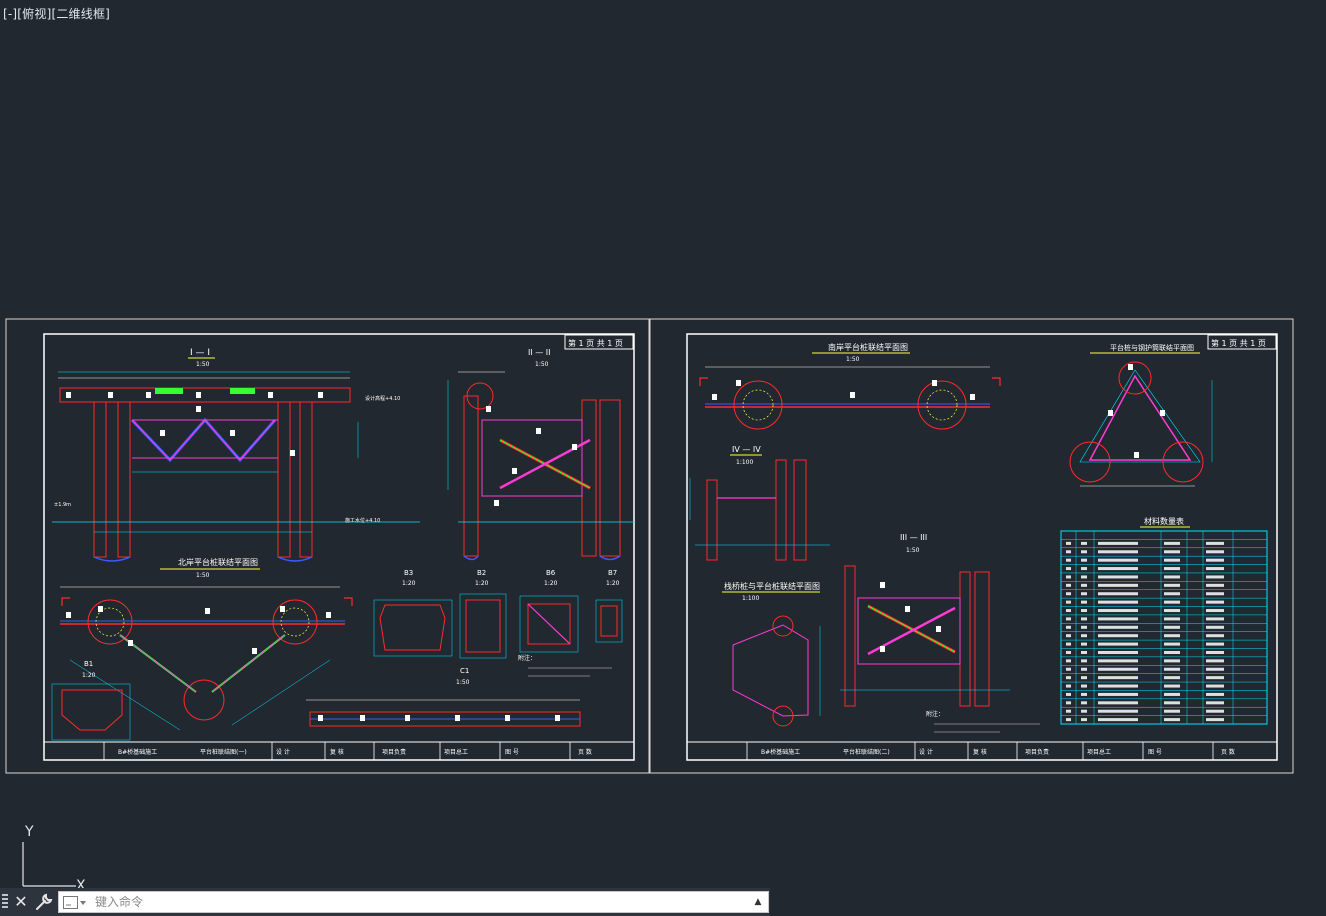  What do you see at coordinates (236, 455) in the screenshot?
I see `view-1-1: I — I 1:50 ±1.9m 施工水位+4.10 设计高程+4.10` at bounding box center [236, 455].